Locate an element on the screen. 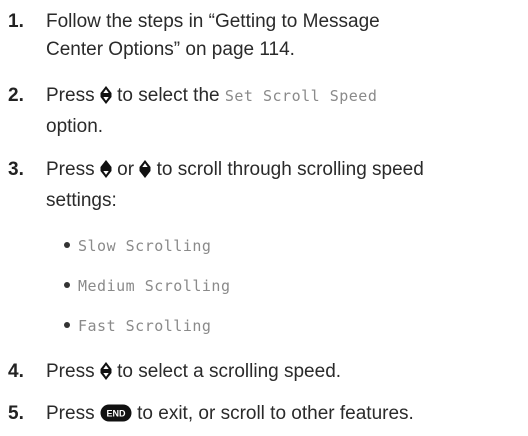  lcd-option-text: Fast Scrolling is located at coordinates (145, 326).